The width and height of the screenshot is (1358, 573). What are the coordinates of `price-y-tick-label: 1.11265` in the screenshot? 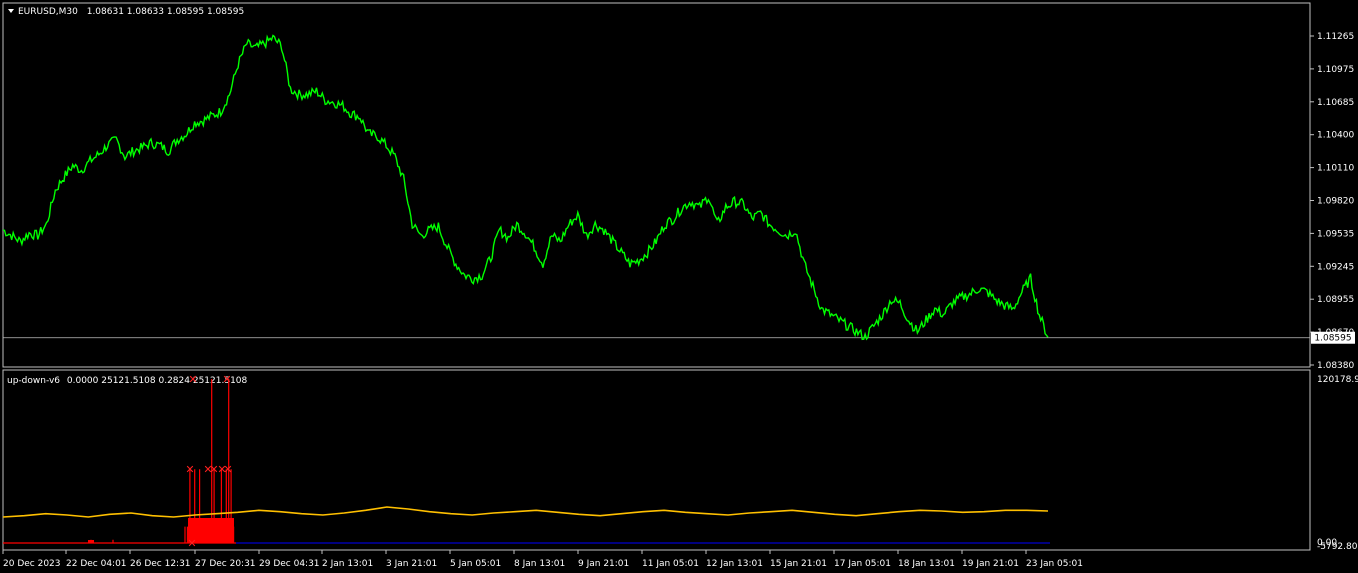 It's located at (1335, 37).